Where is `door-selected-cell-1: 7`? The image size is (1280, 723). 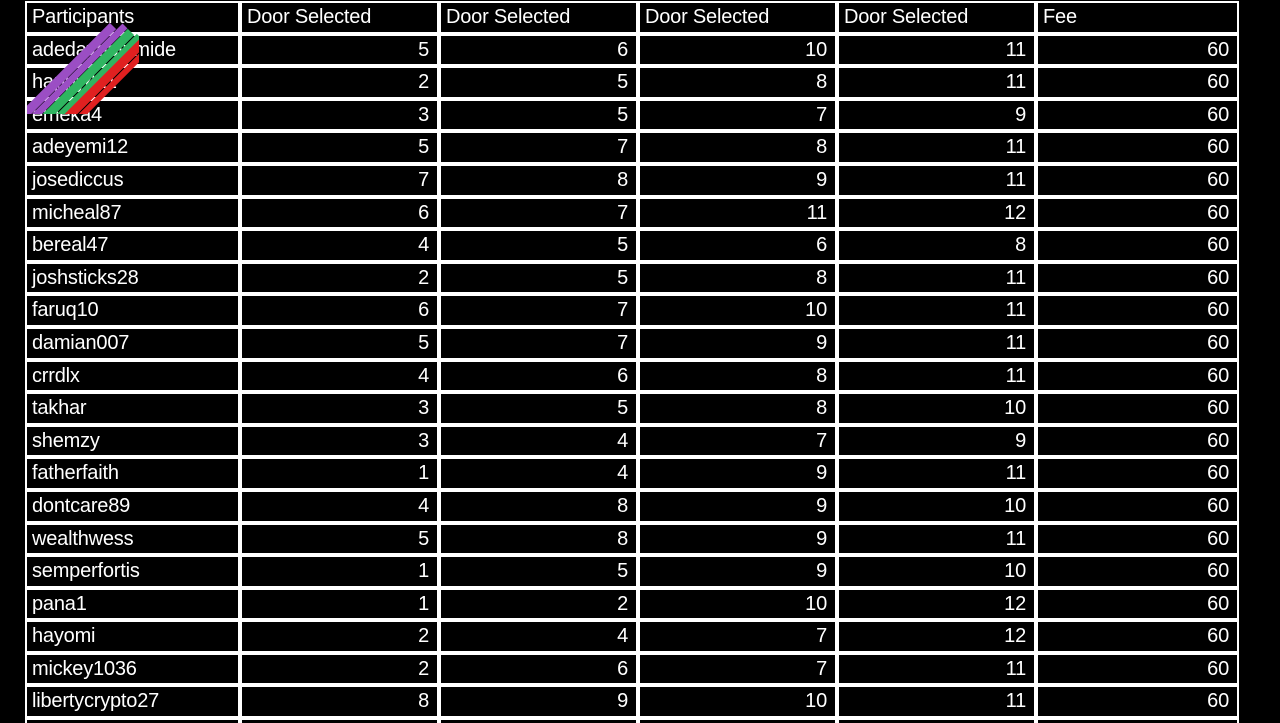
door-selected-cell-1: 7 is located at coordinates (339, 180).